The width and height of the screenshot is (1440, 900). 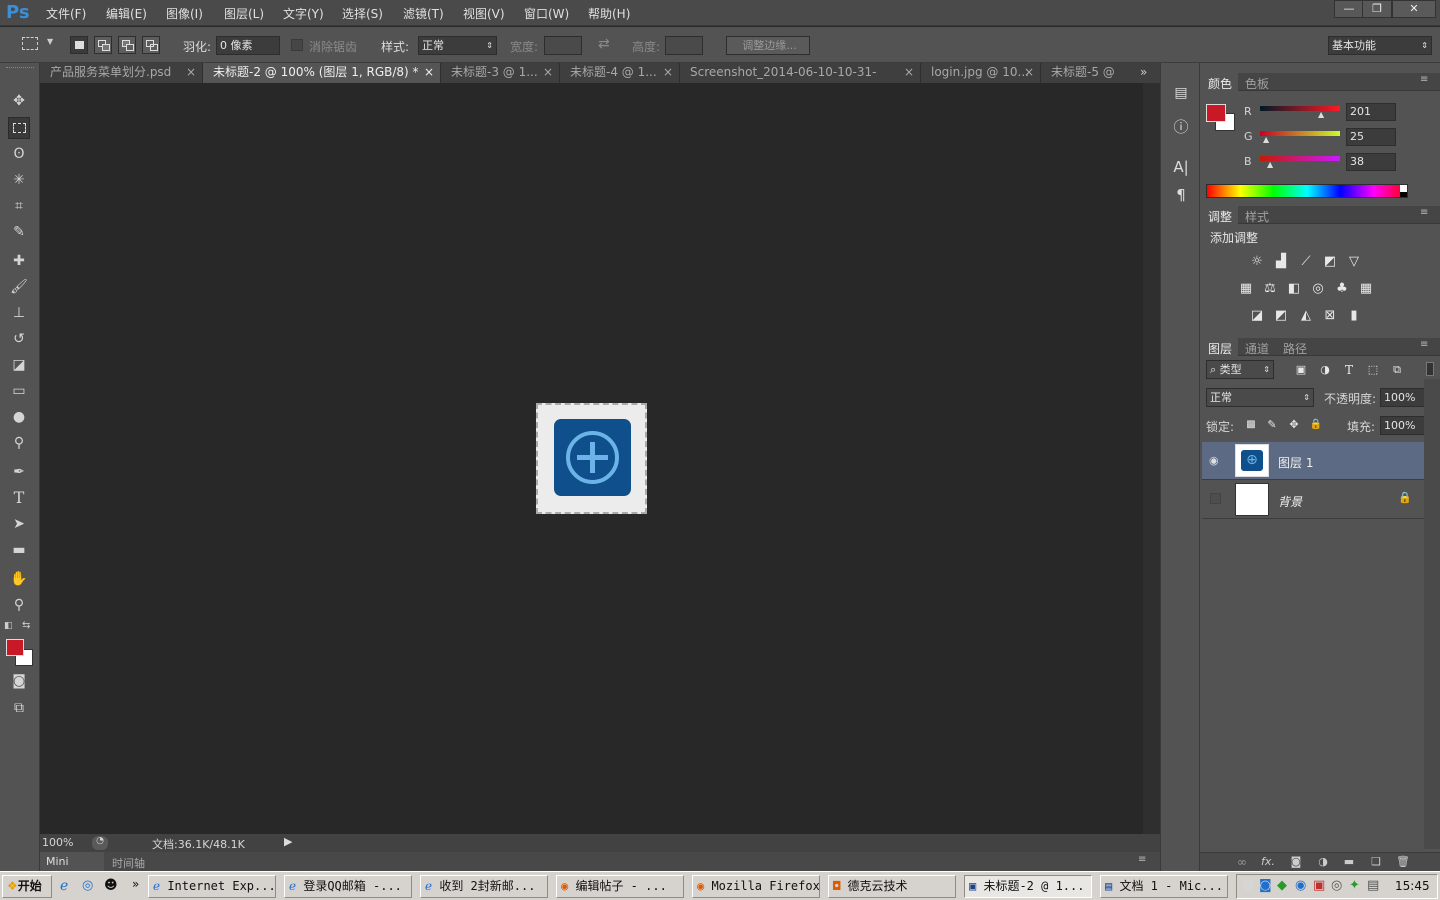 I want to click on ime-tray-icon: ◎, so click(x=1336, y=885).